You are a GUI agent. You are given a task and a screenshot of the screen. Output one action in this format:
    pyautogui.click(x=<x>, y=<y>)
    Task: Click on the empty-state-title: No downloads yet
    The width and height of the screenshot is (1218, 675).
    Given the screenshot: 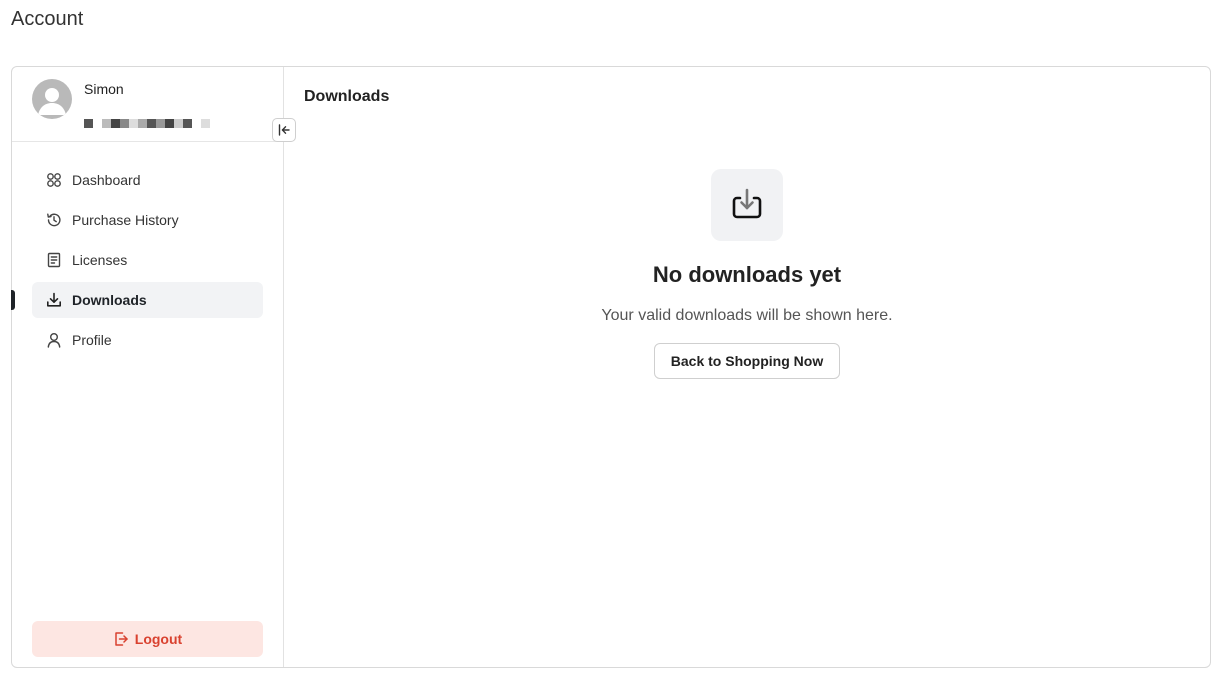 What is the action you would take?
    pyautogui.click(x=747, y=274)
    